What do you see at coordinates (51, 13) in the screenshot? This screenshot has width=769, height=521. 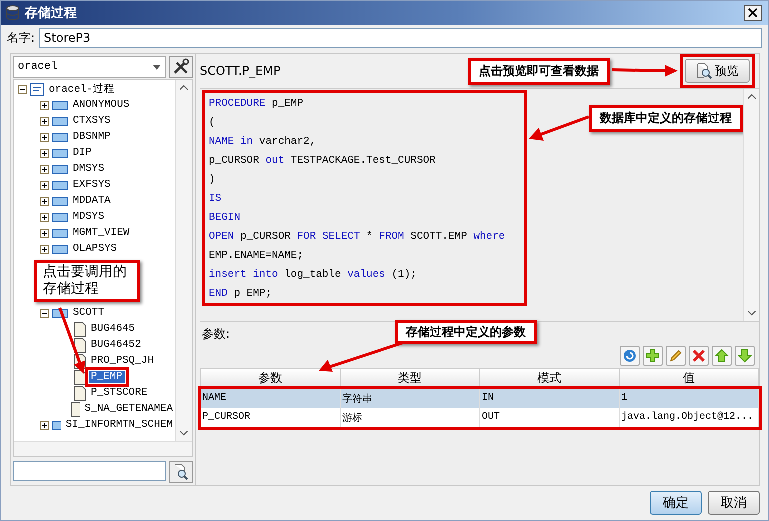 I see `window-title: 存储过程` at bounding box center [51, 13].